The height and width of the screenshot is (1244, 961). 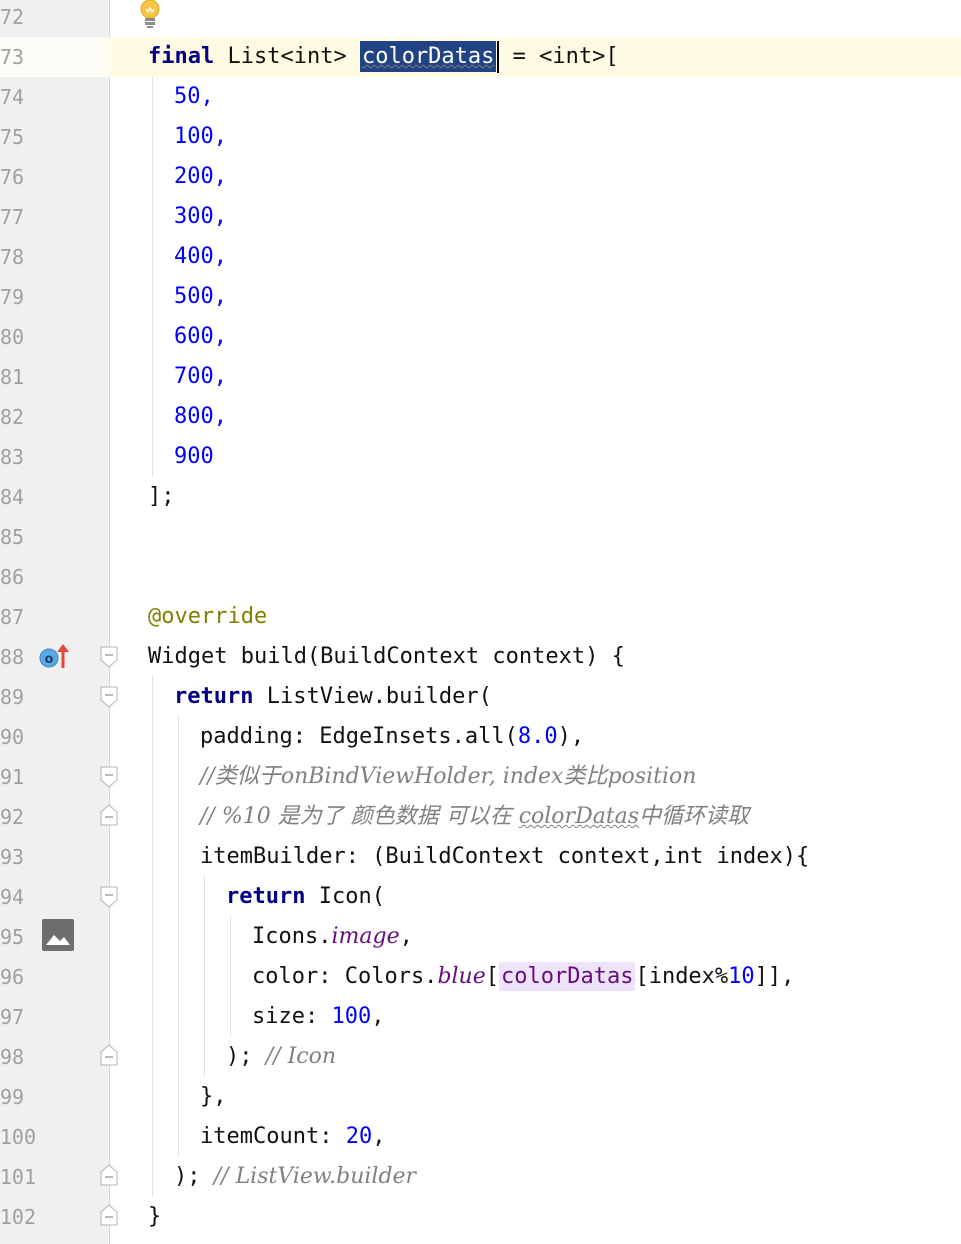 What do you see at coordinates (12, 657) in the screenshot?
I see `line-number: 88` at bounding box center [12, 657].